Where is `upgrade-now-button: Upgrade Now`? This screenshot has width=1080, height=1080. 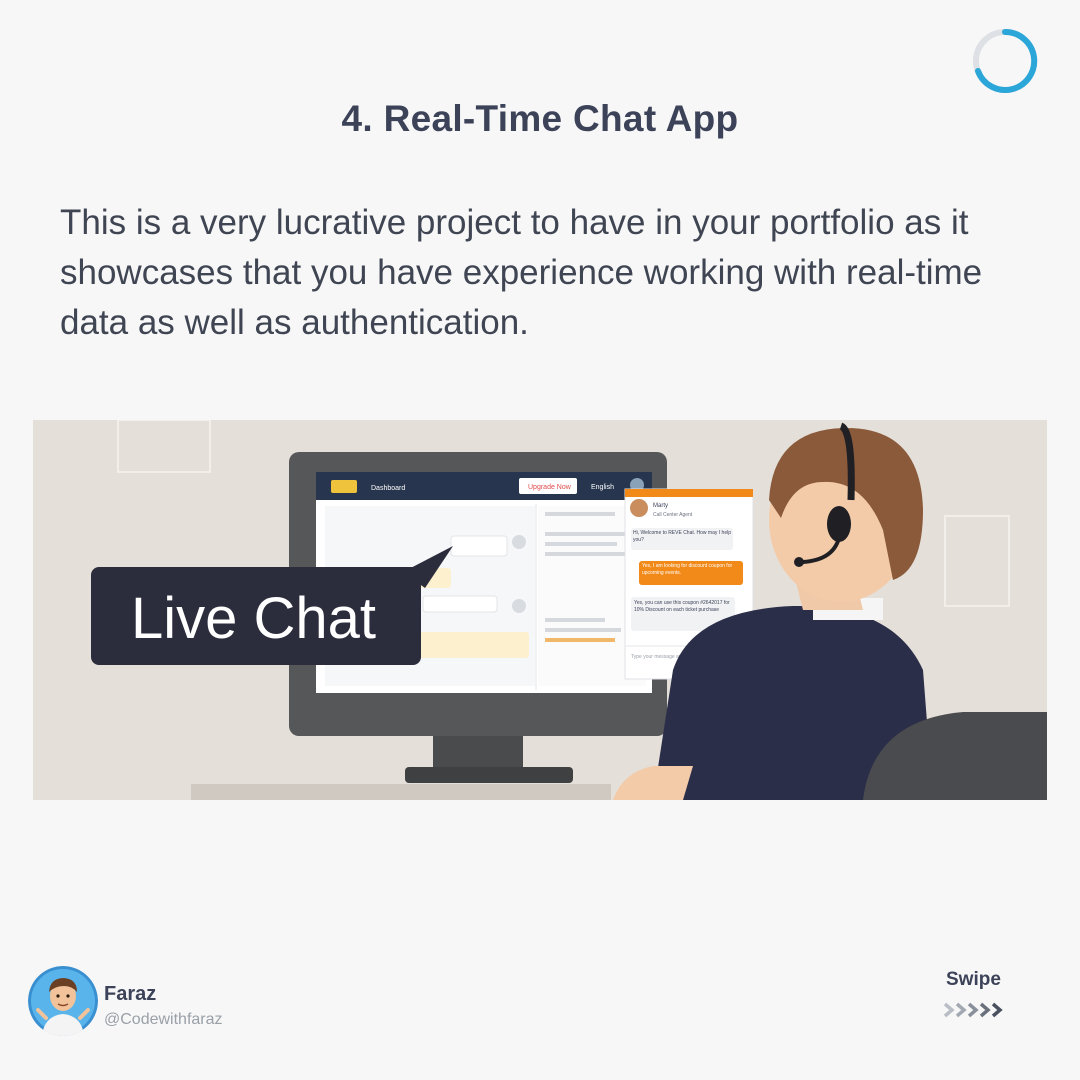
upgrade-now-button: Upgrade Now is located at coordinates (550, 487).